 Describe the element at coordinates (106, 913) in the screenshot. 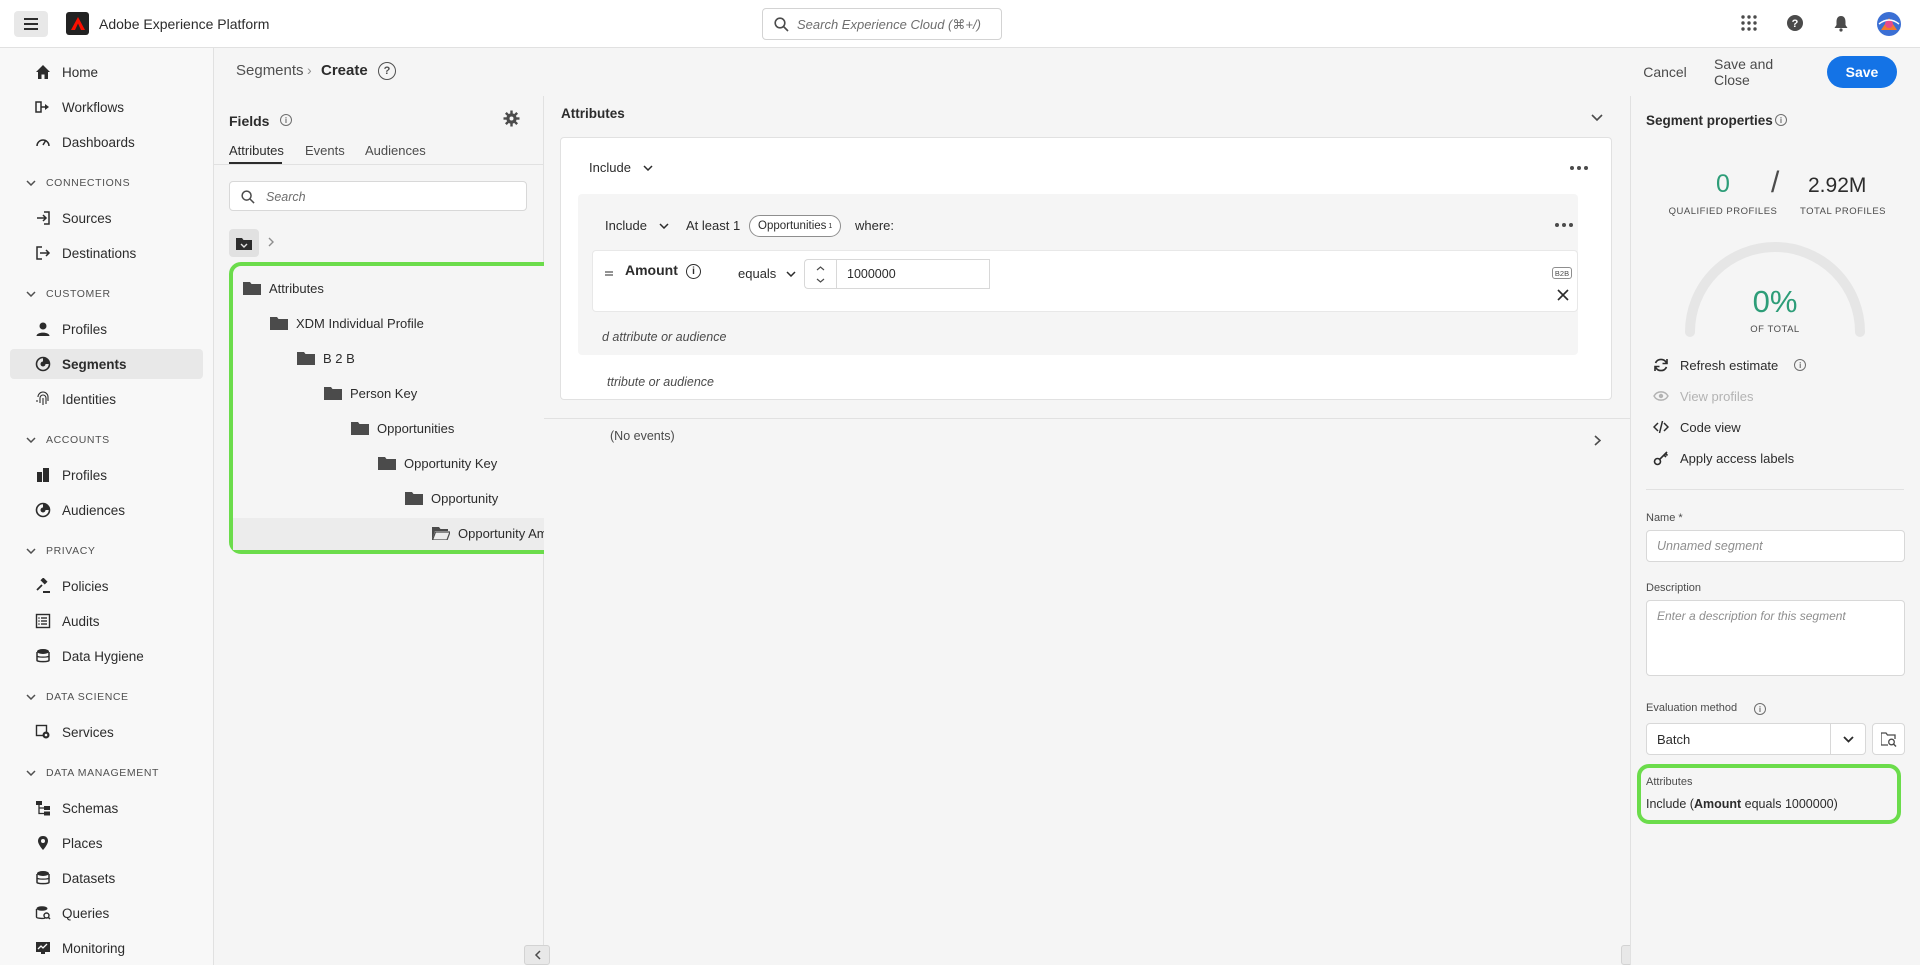

I see `nav-queries: Queries` at that location.